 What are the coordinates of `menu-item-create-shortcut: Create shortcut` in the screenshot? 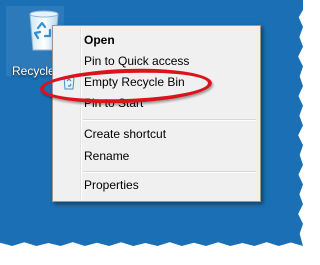 It's located at (156, 134).